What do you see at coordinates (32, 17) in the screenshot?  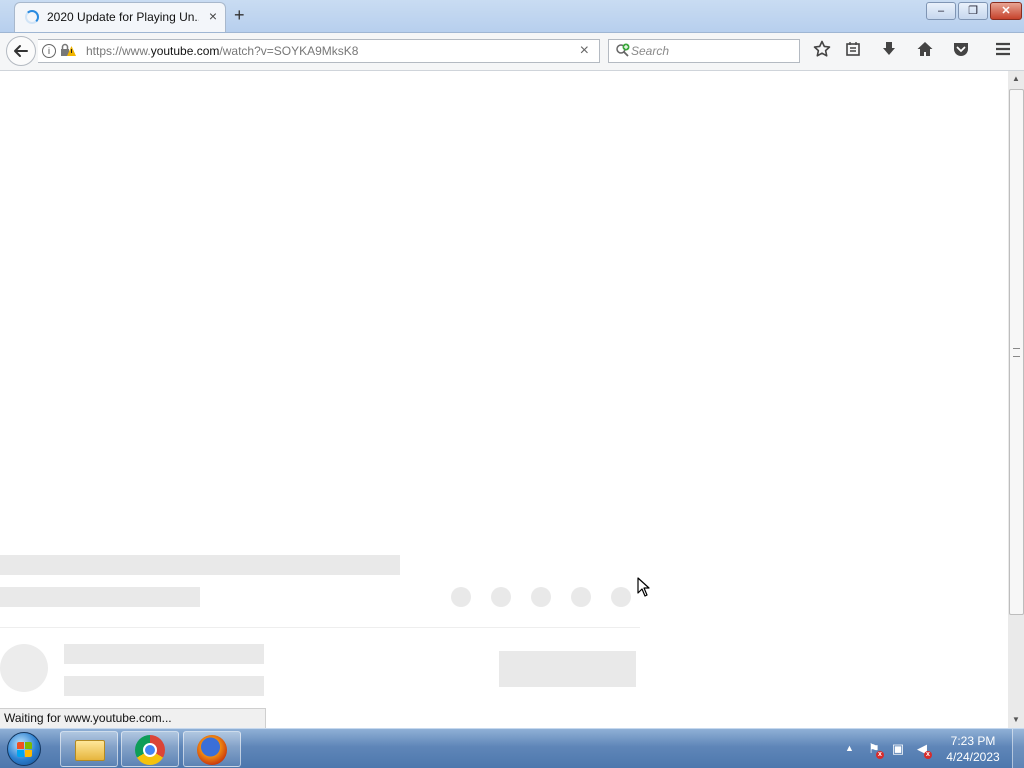 I see `loading-spinner-icon` at bounding box center [32, 17].